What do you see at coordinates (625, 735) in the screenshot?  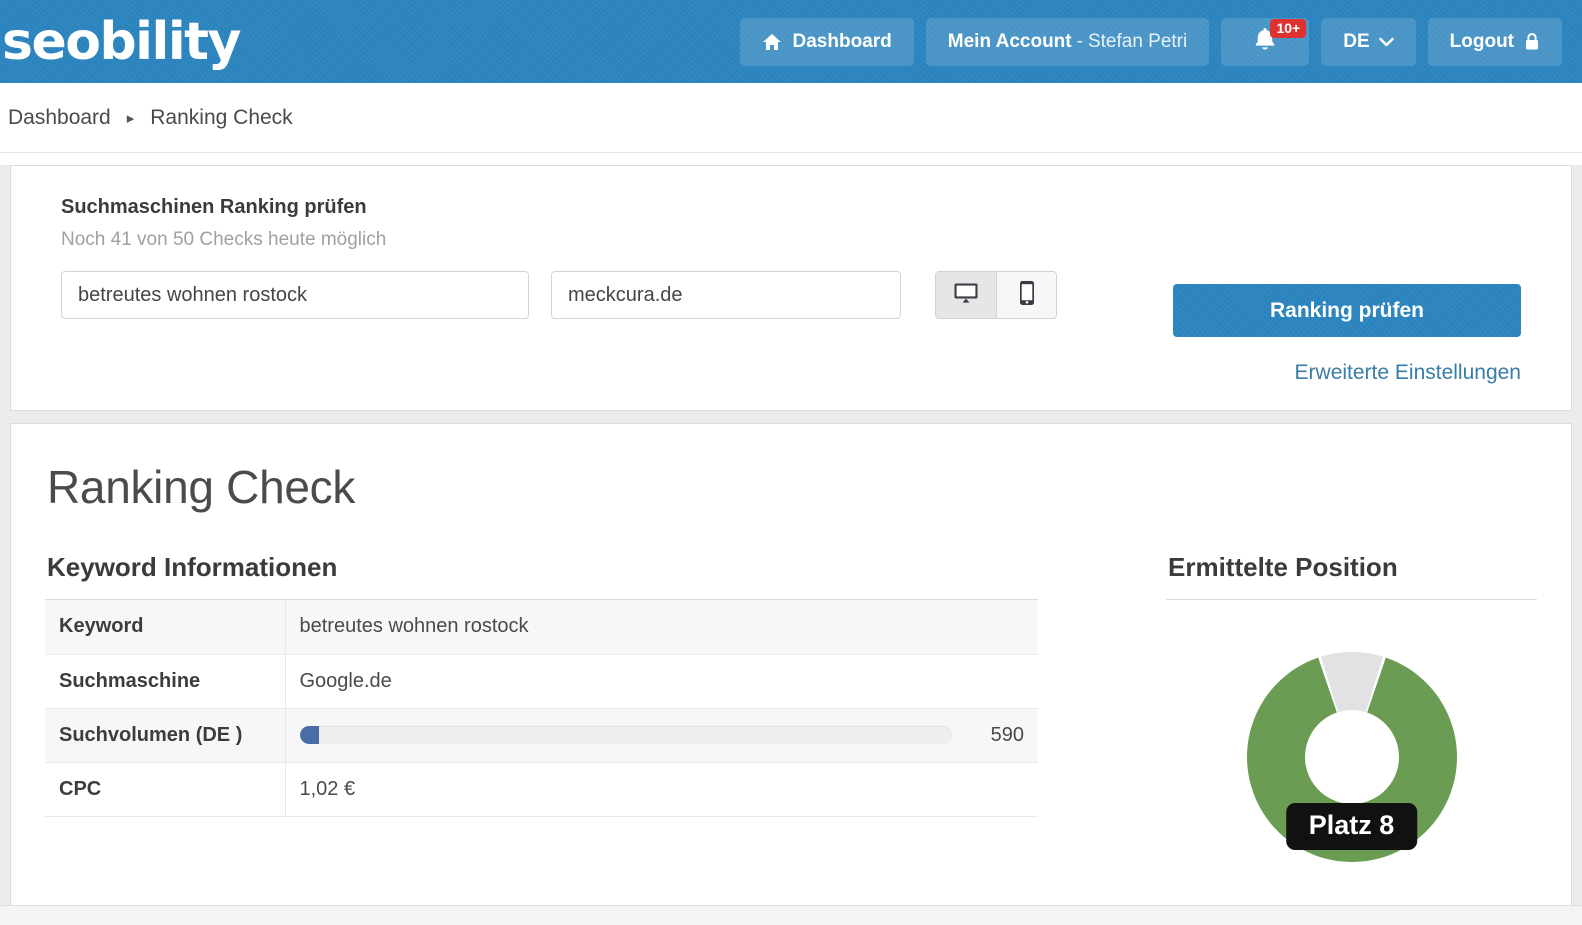 I see `search-volume-progress-bar` at bounding box center [625, 735].